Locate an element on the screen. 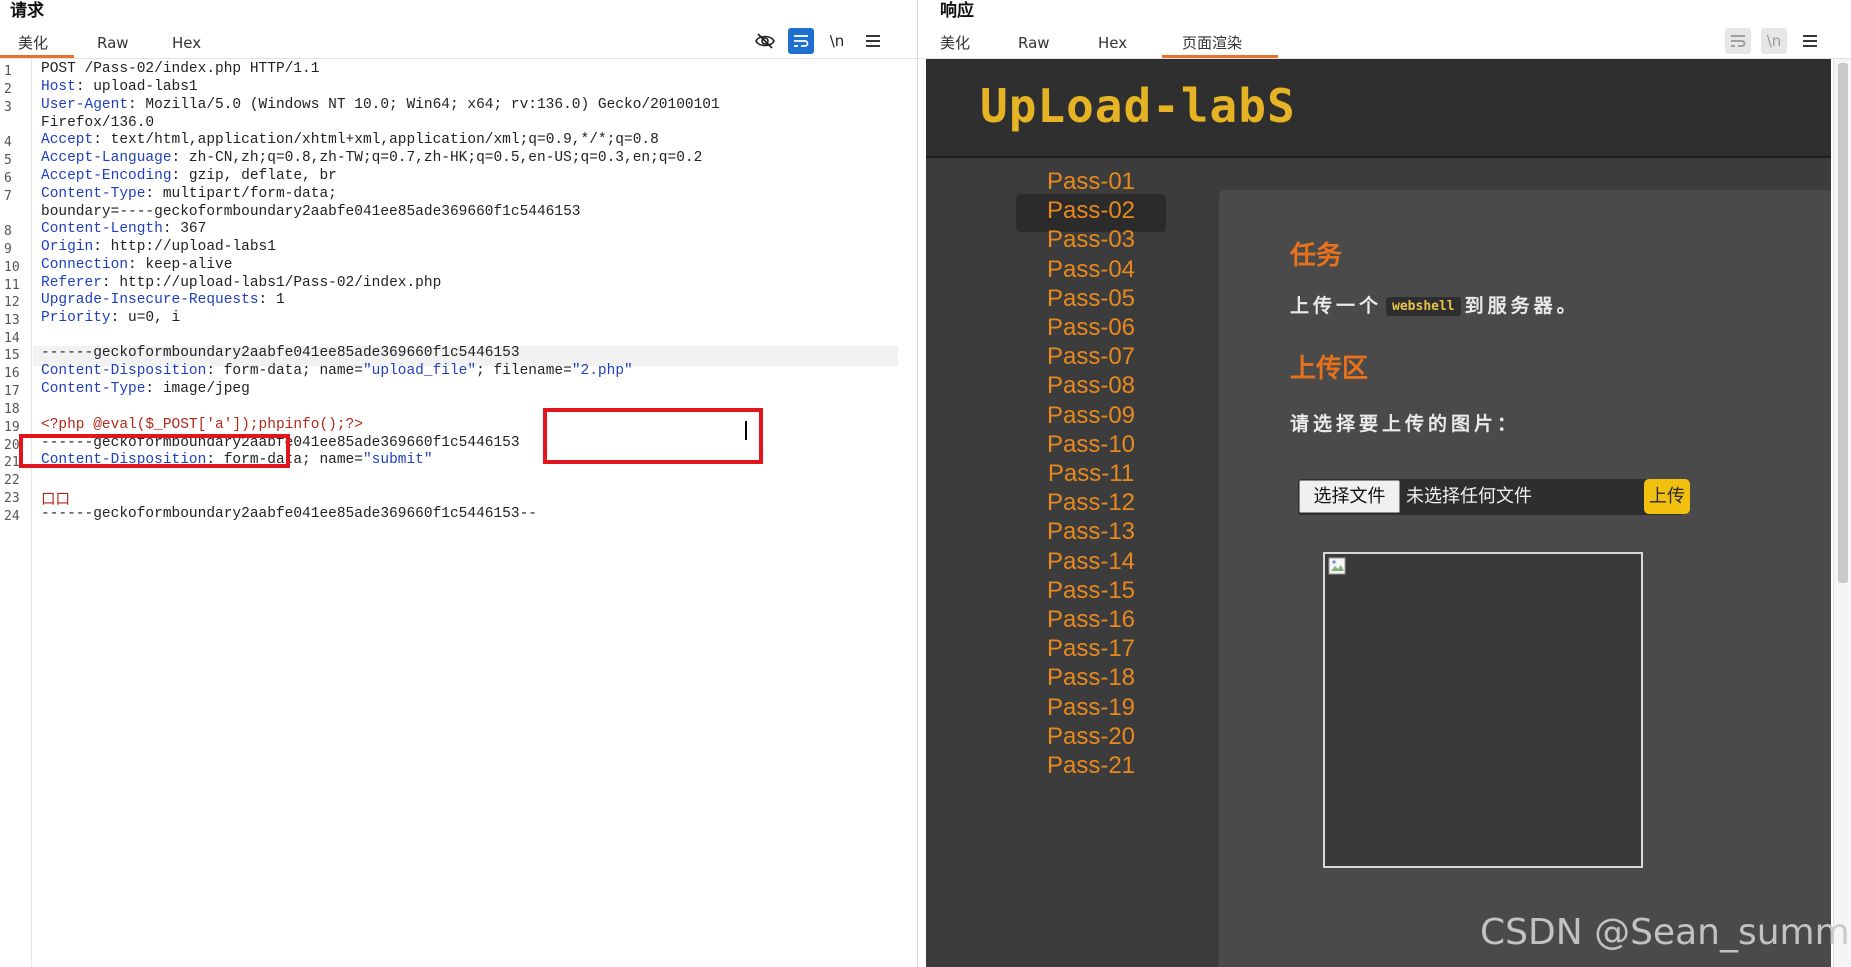 The image size is (1851, 967). task-description: 上传一个 webshell 到服务器。 is located at coordinates (1435, 304).